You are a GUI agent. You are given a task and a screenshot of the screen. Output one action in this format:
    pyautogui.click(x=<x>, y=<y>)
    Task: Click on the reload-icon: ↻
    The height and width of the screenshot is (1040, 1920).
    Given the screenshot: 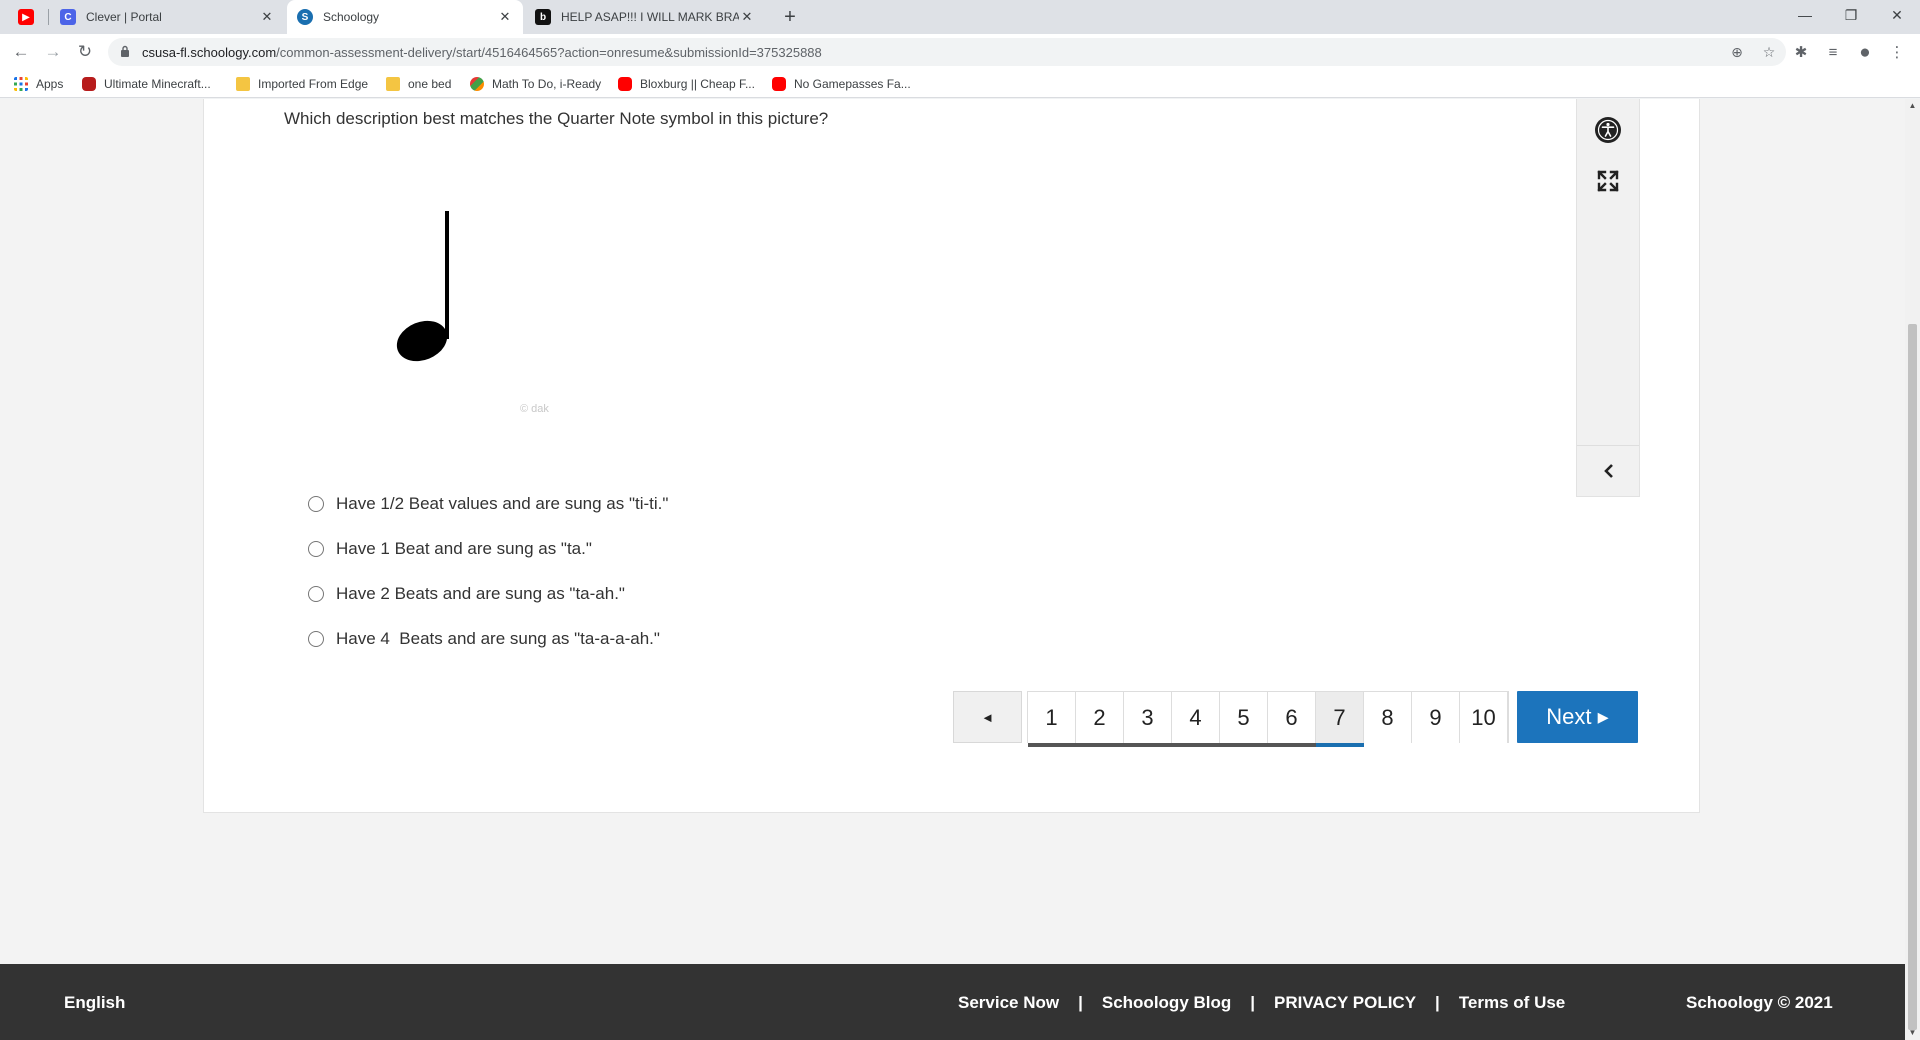 What is the action you would take?
    pyautogui.click(x=85, y=52)
    